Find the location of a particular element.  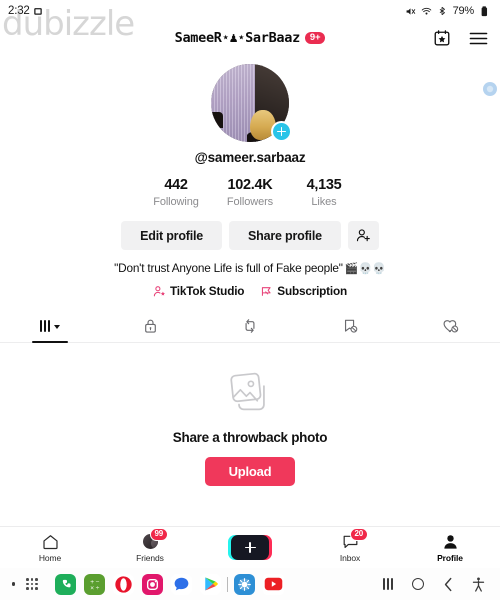

plus-icon is located at coordinates (281, 131).